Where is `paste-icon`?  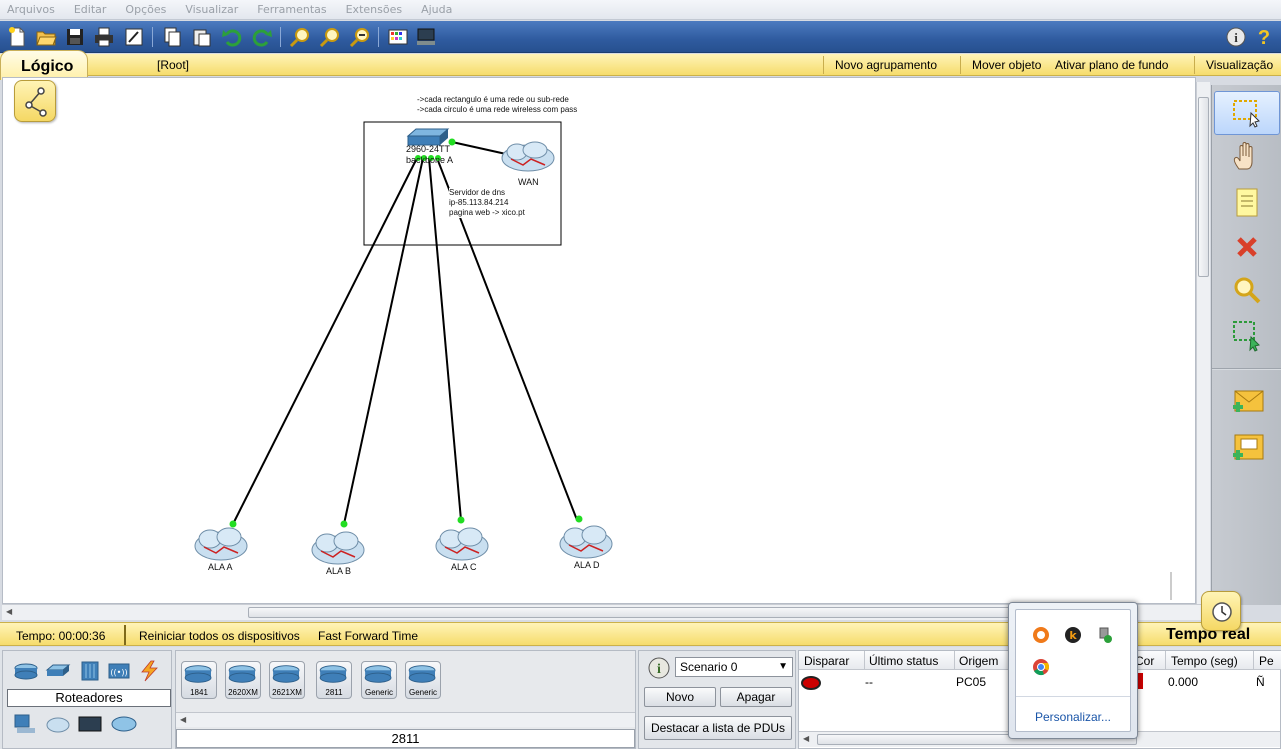 paste-icon is located at coordinates (202, 37).